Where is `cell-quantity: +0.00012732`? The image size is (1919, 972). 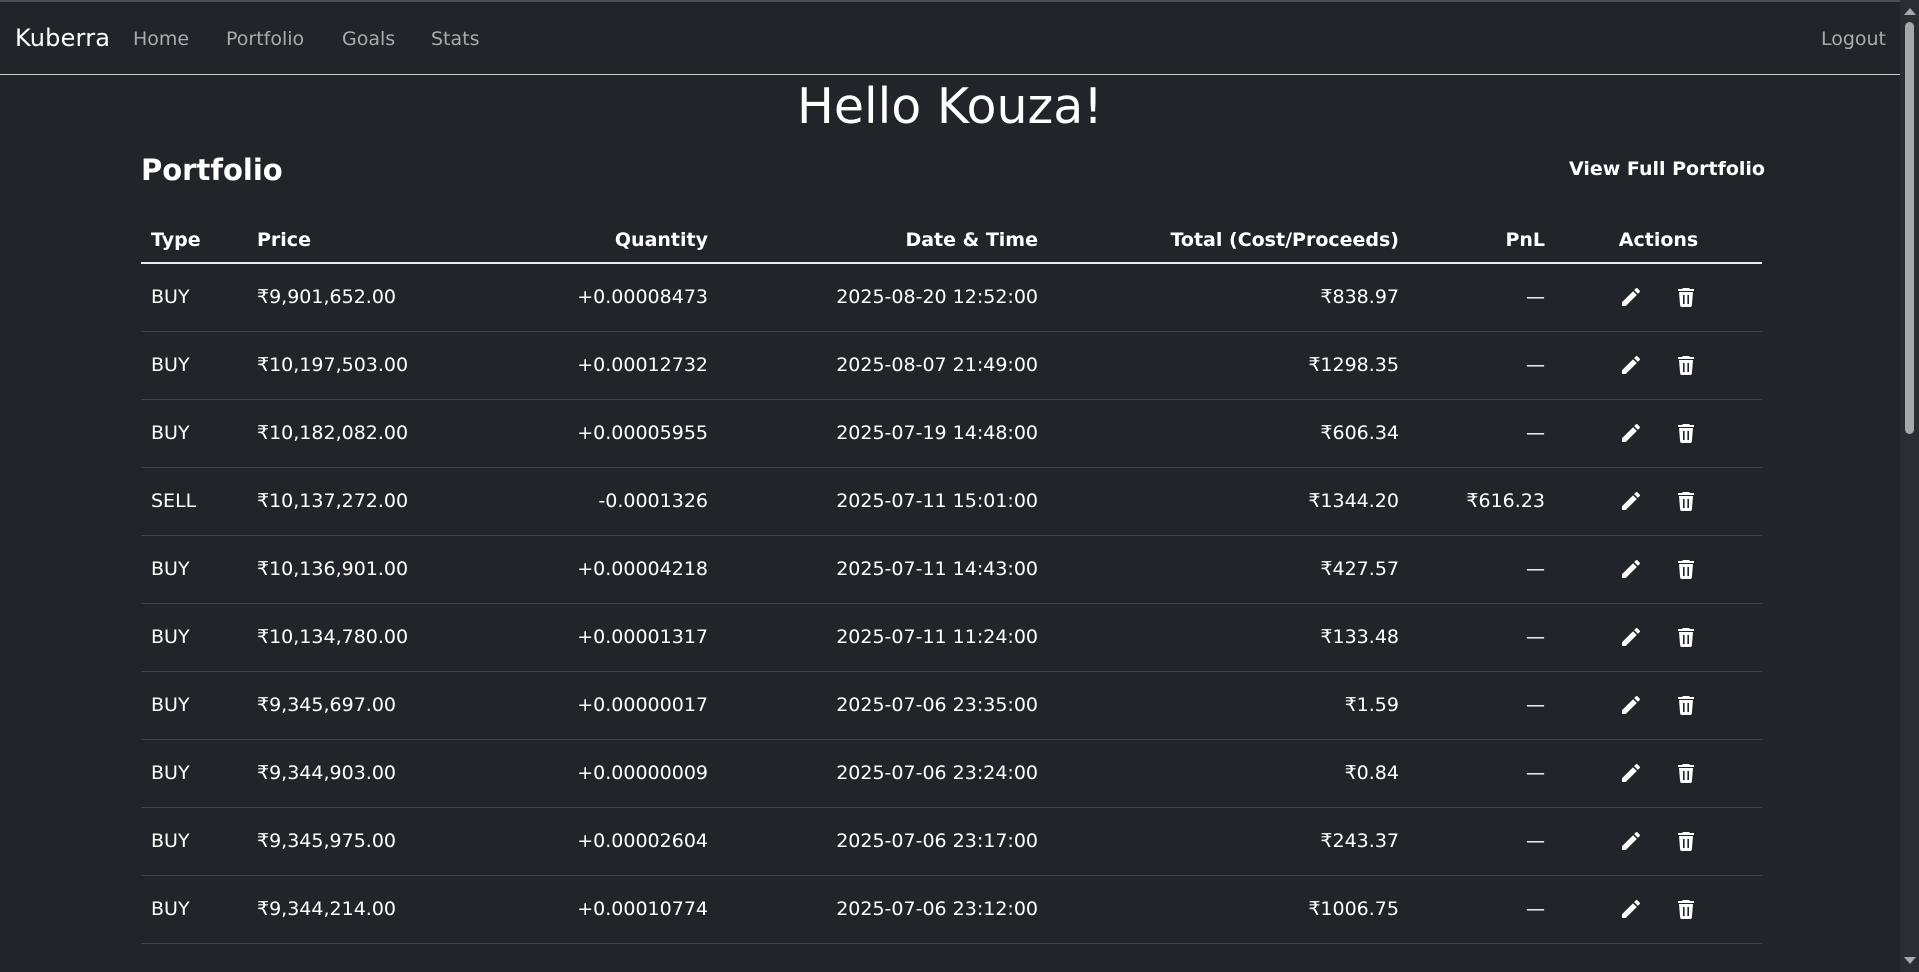 cell-quantity: +0.00012732 is located at coordinates (592, 365).